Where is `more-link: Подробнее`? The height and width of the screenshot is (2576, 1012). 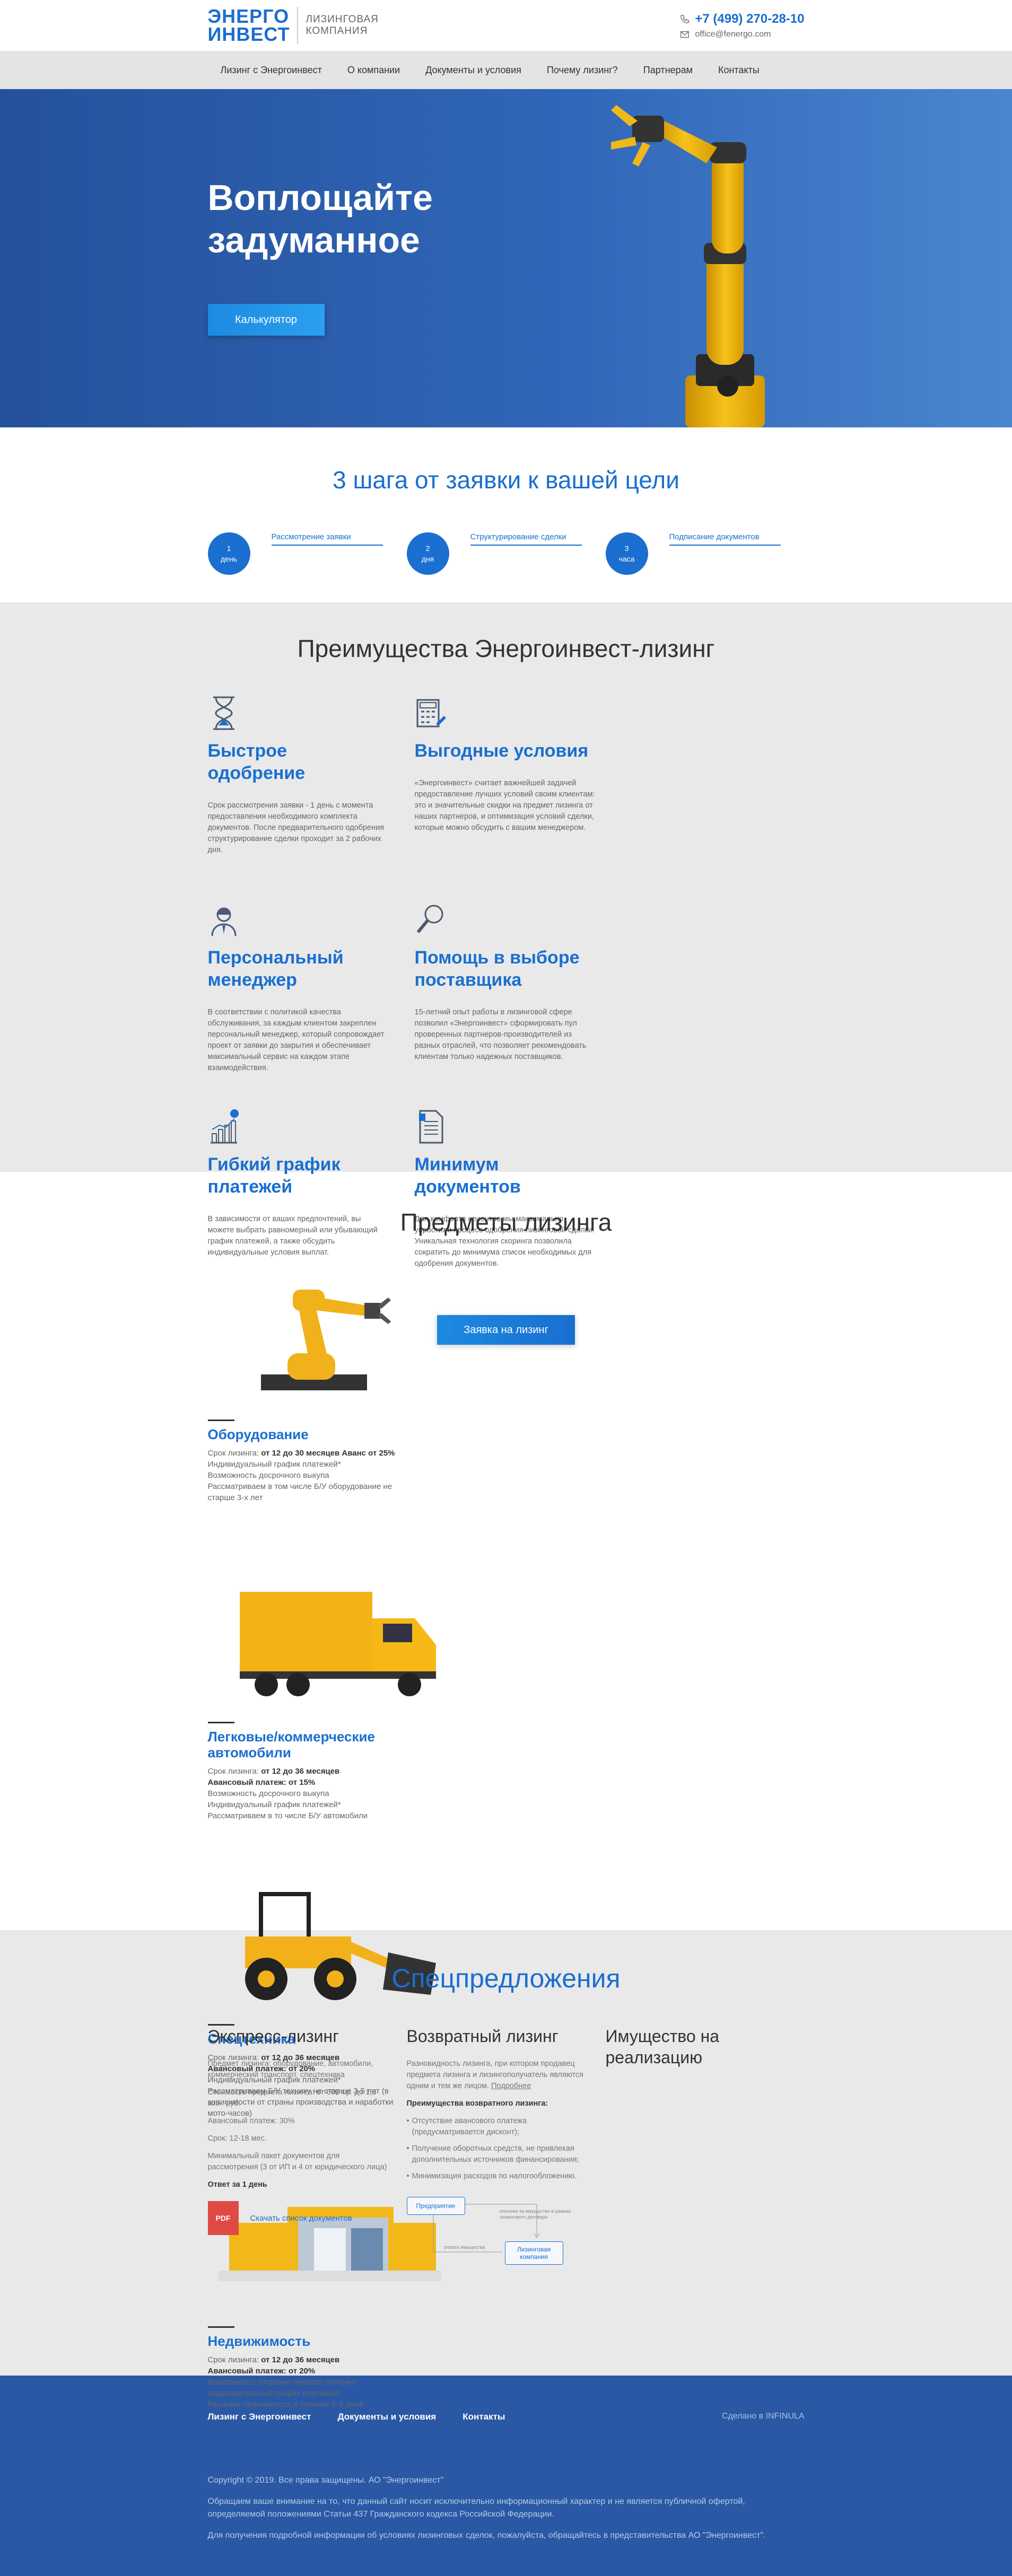 more-link: Подробнее is located at coordinates (511, 2086).